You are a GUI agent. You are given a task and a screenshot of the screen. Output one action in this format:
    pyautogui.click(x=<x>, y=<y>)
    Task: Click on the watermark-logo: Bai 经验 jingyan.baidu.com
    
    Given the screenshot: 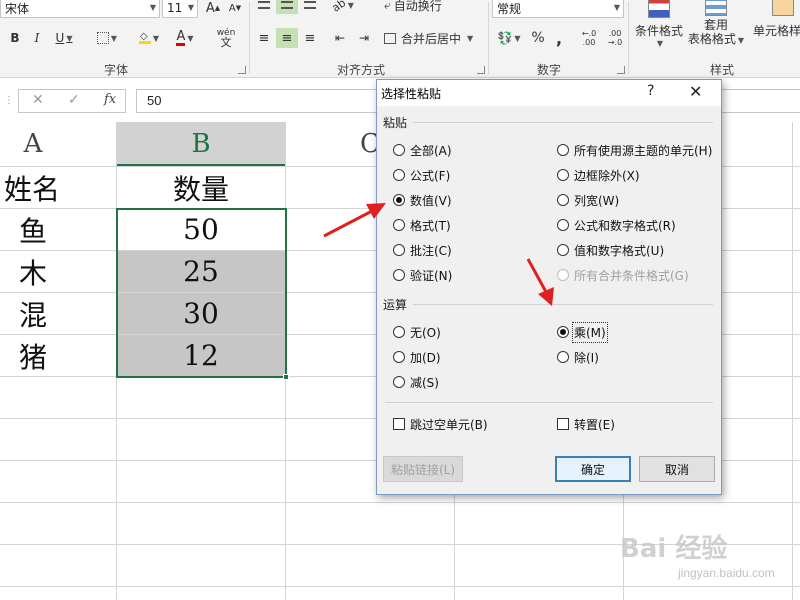 What is the action you would take?
    pyautogui.click(x=706, y=560)
    